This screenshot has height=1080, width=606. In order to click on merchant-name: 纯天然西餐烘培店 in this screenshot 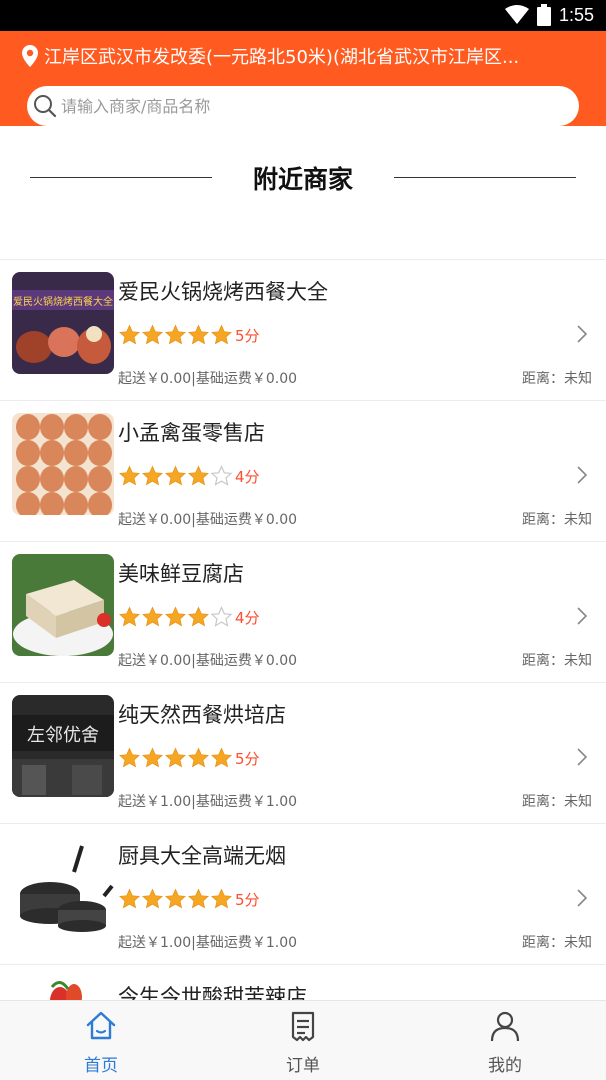, I will do `click(202, 715)`.